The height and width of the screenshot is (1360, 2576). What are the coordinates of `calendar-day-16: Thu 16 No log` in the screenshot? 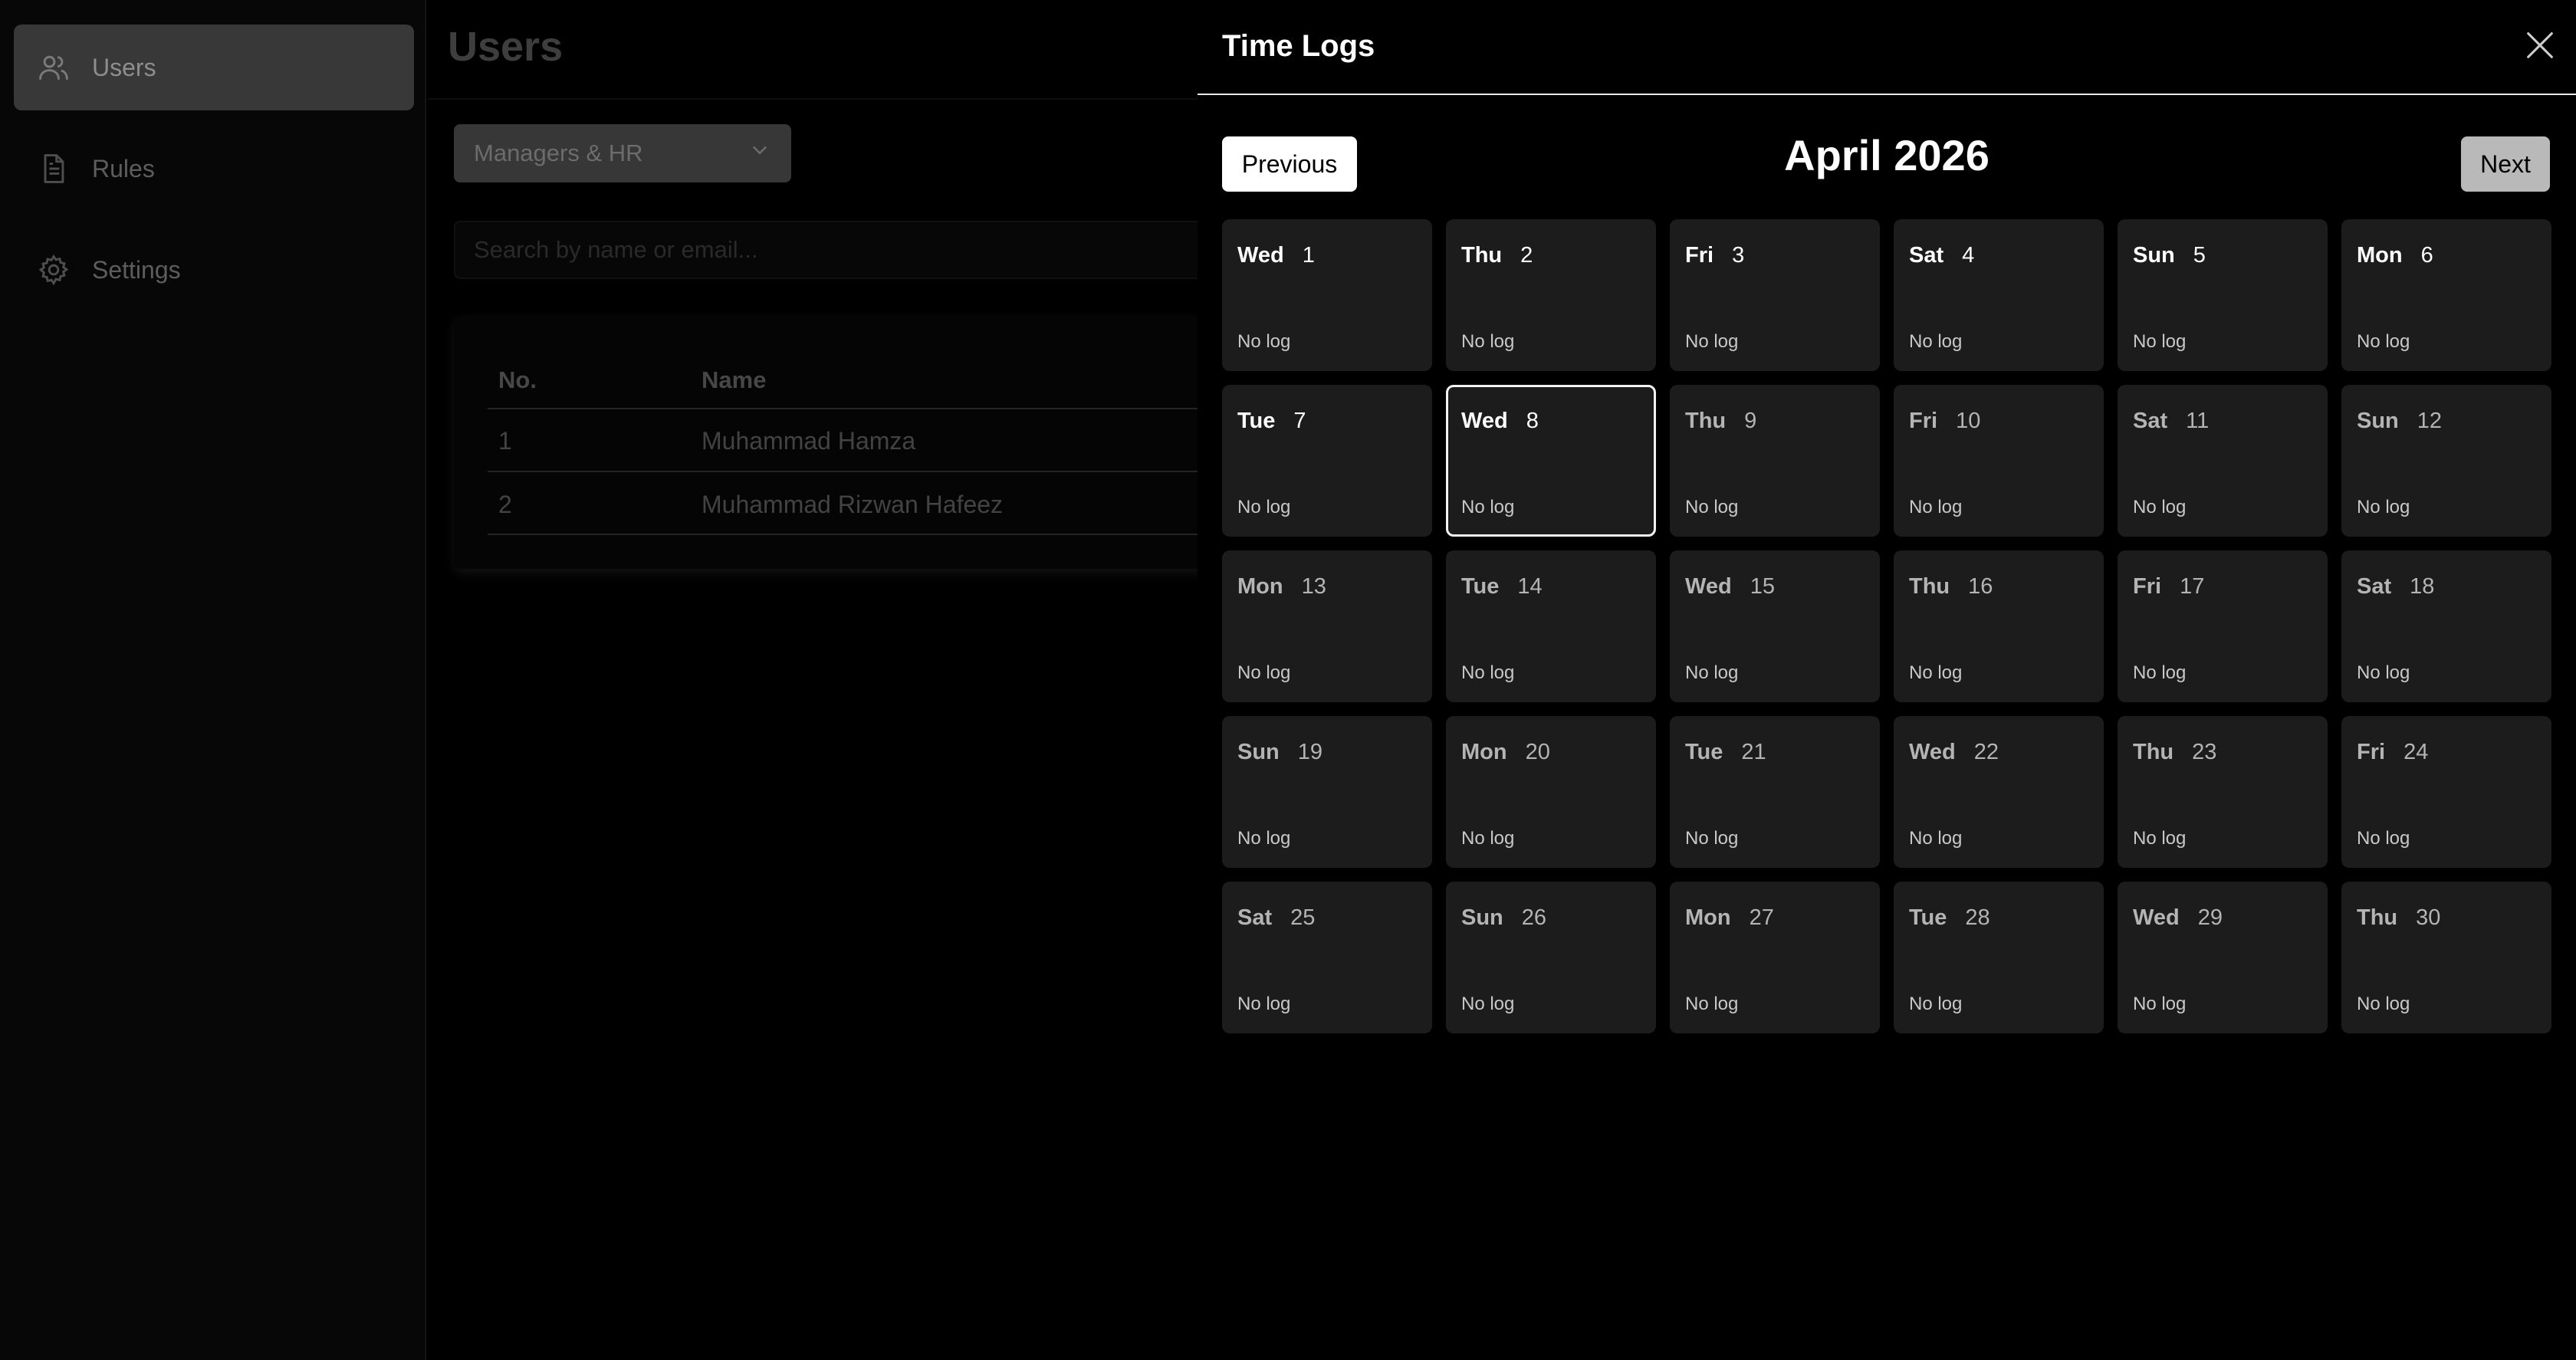 It's located at (1999, 626).